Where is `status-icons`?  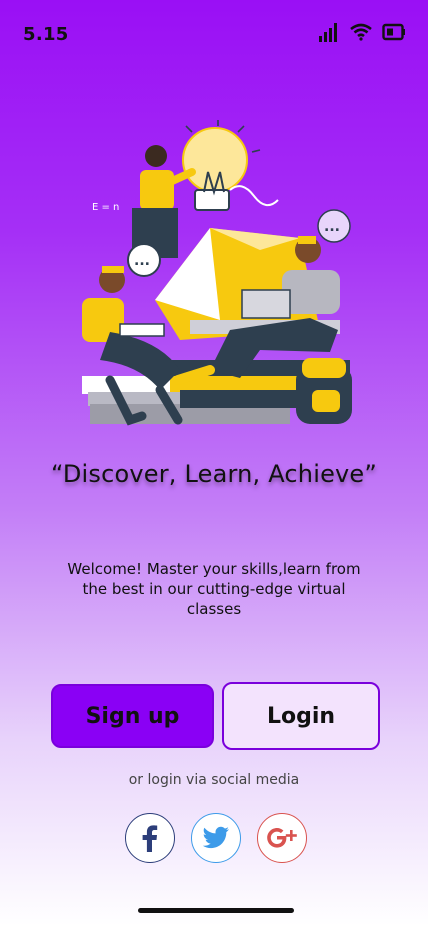
status-icons is located at coordinates (362, 32).